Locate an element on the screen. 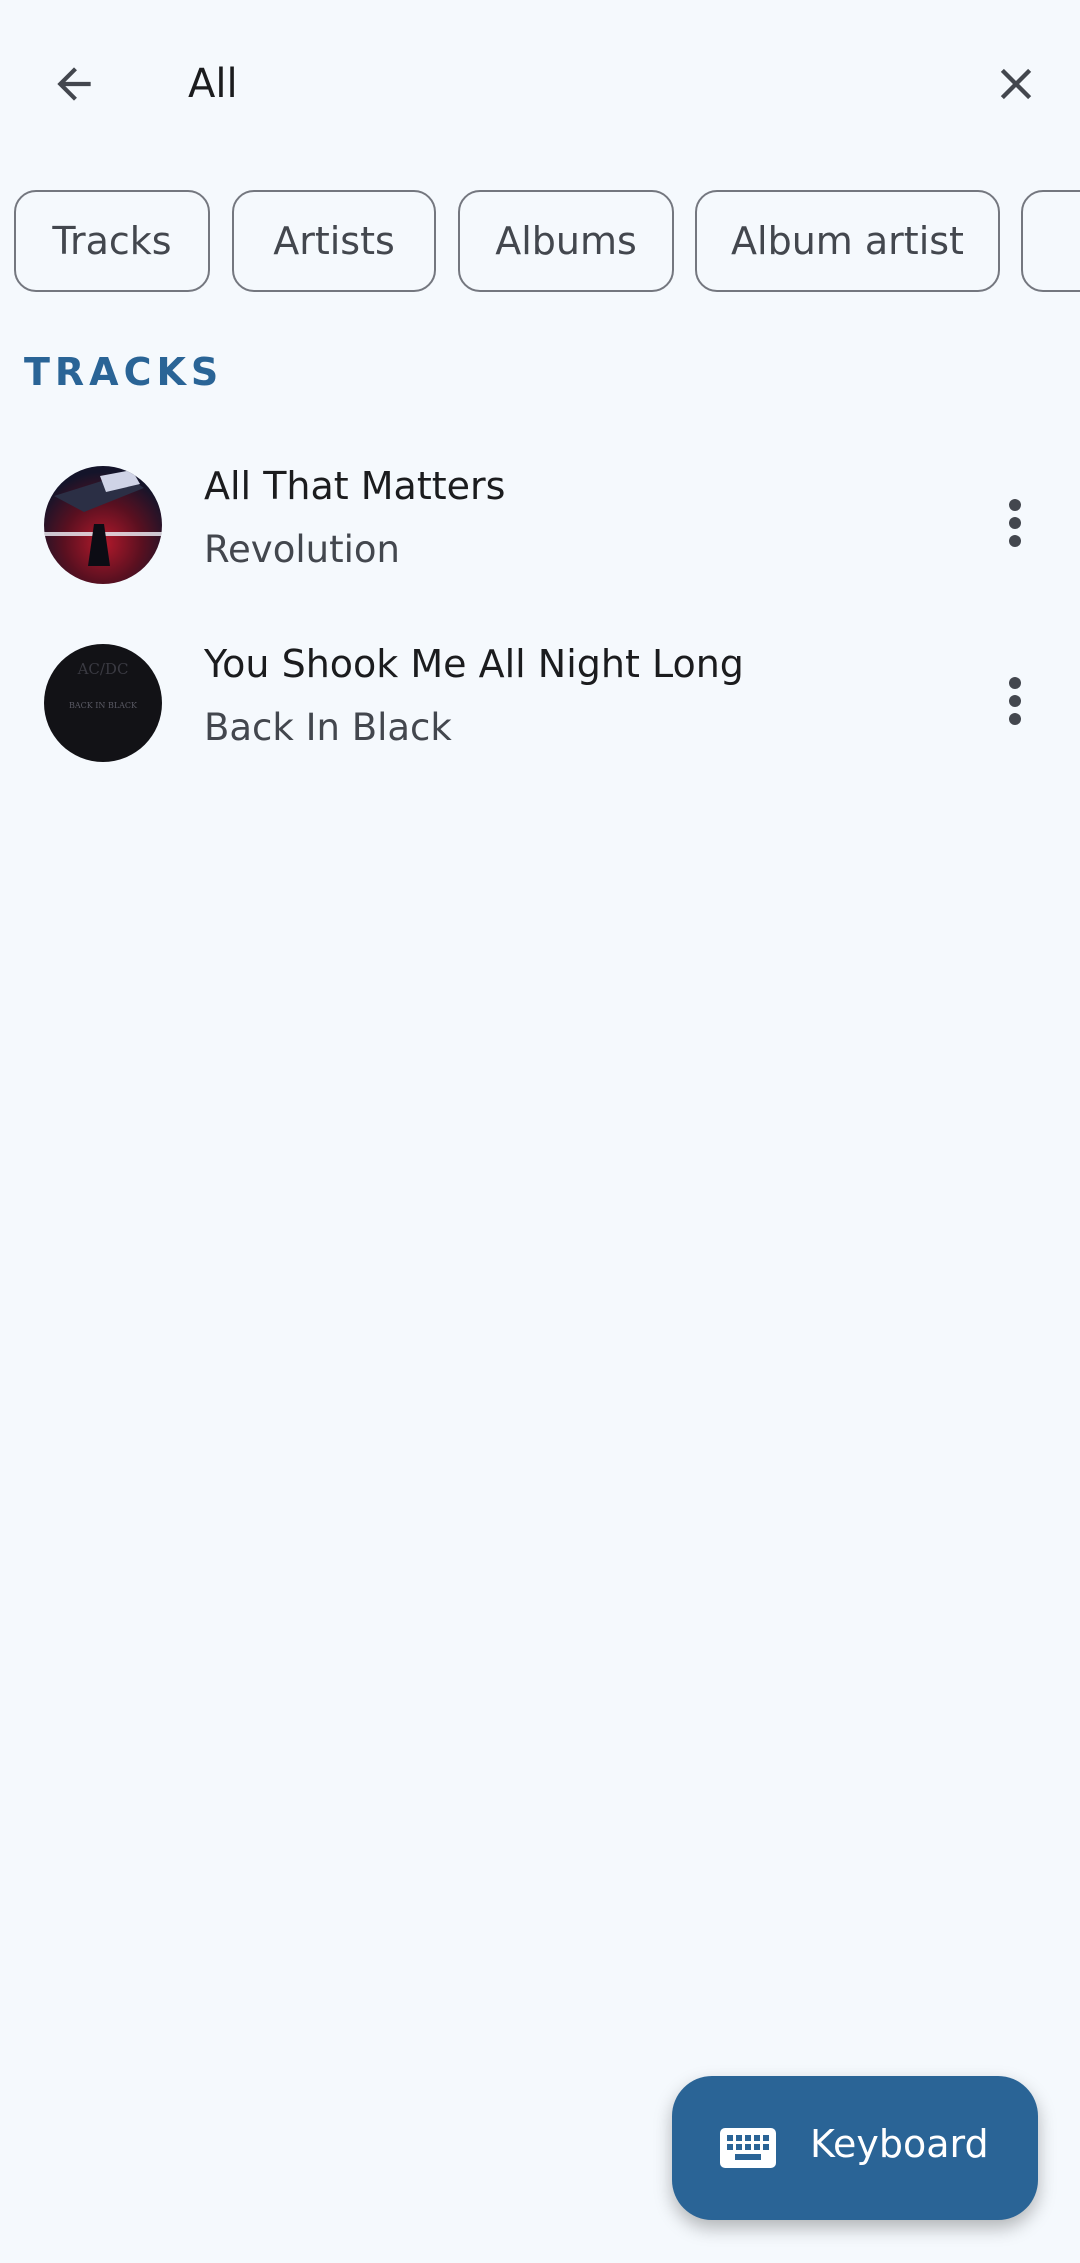 Image resolution: width=1080 pixels, height=2263 pixels. search-input is located at coordinates (568, 84).